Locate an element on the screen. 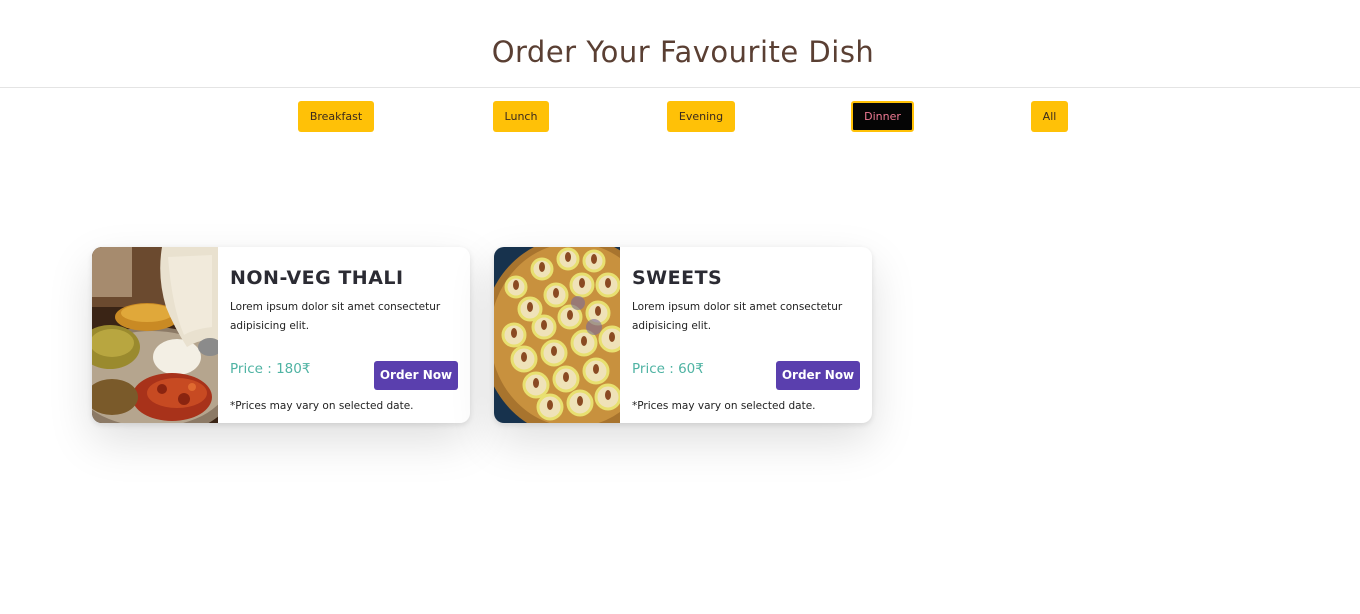 This screenshot has width=1360, height=614. dish-price: Price : 60₹ is located at coordinates (668, 369).